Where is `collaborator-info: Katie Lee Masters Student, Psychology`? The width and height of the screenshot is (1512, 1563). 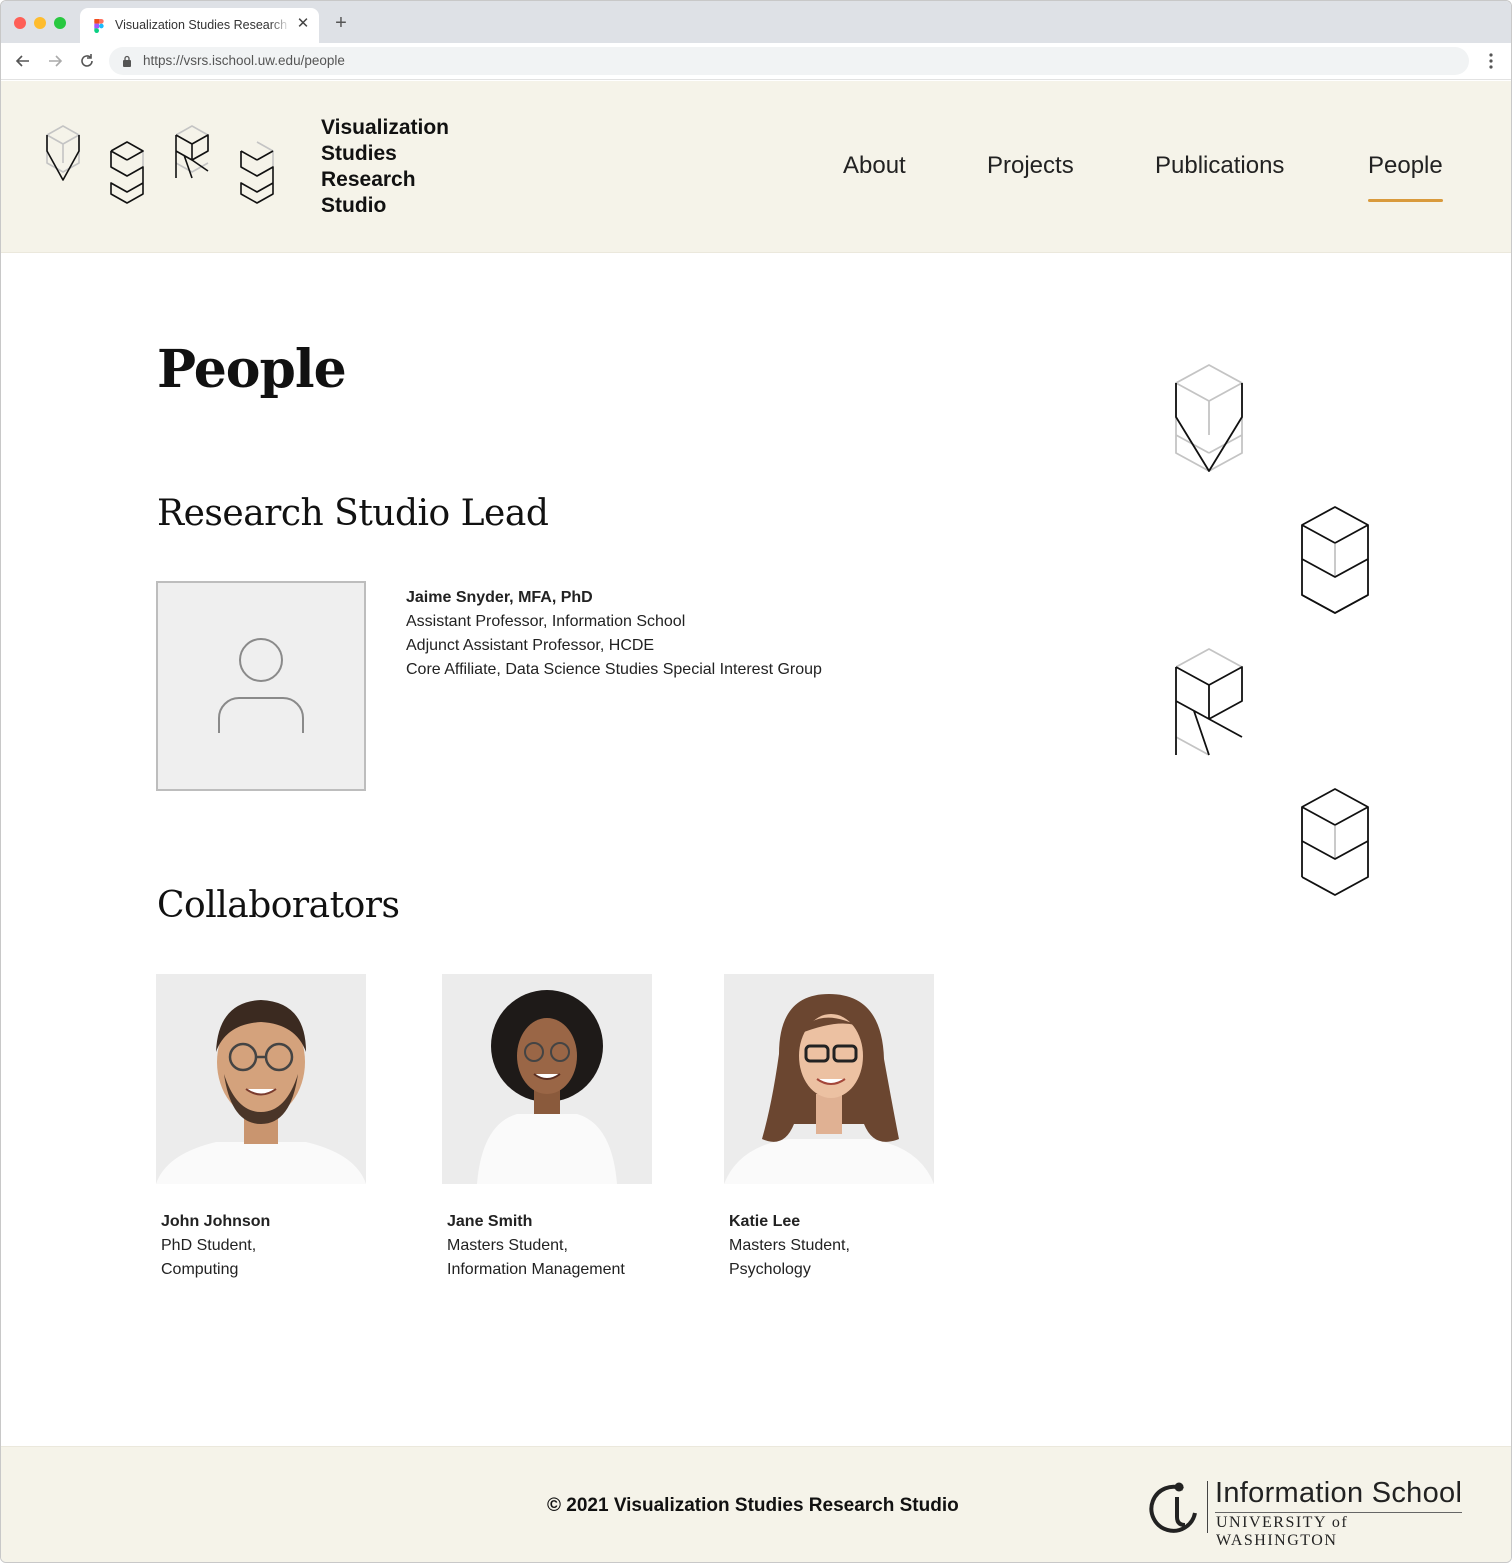 collaborator-info: Katie Lee Masters Student, Psychology is located at coordinates (854, 1246).